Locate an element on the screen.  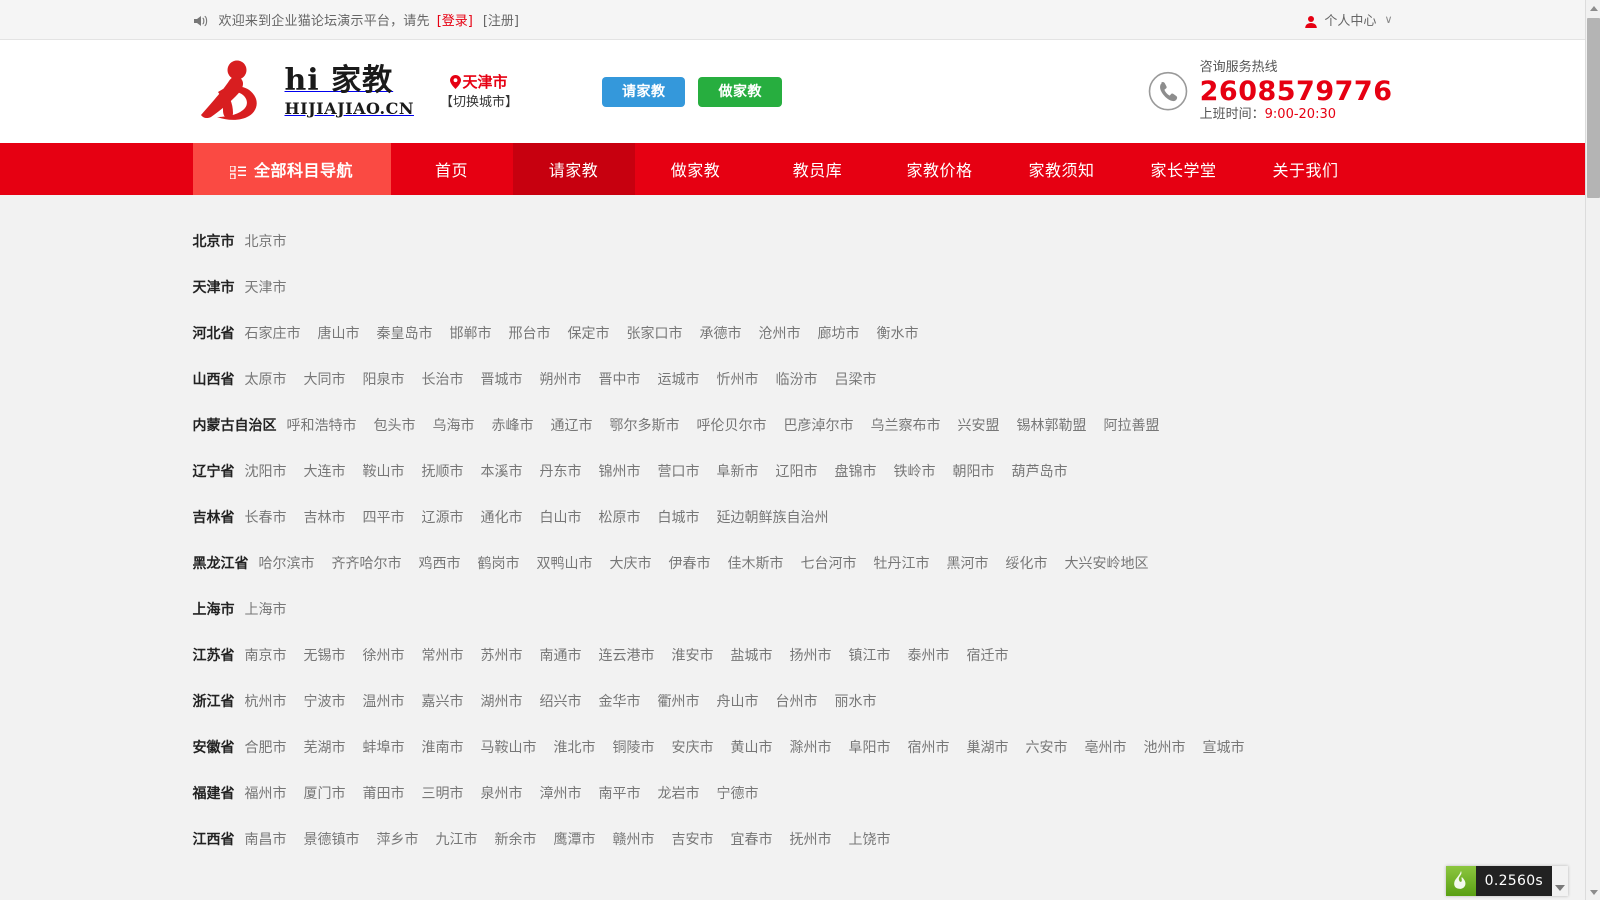
nav-item-3: 教员库 is located at coordinates (818, 169).